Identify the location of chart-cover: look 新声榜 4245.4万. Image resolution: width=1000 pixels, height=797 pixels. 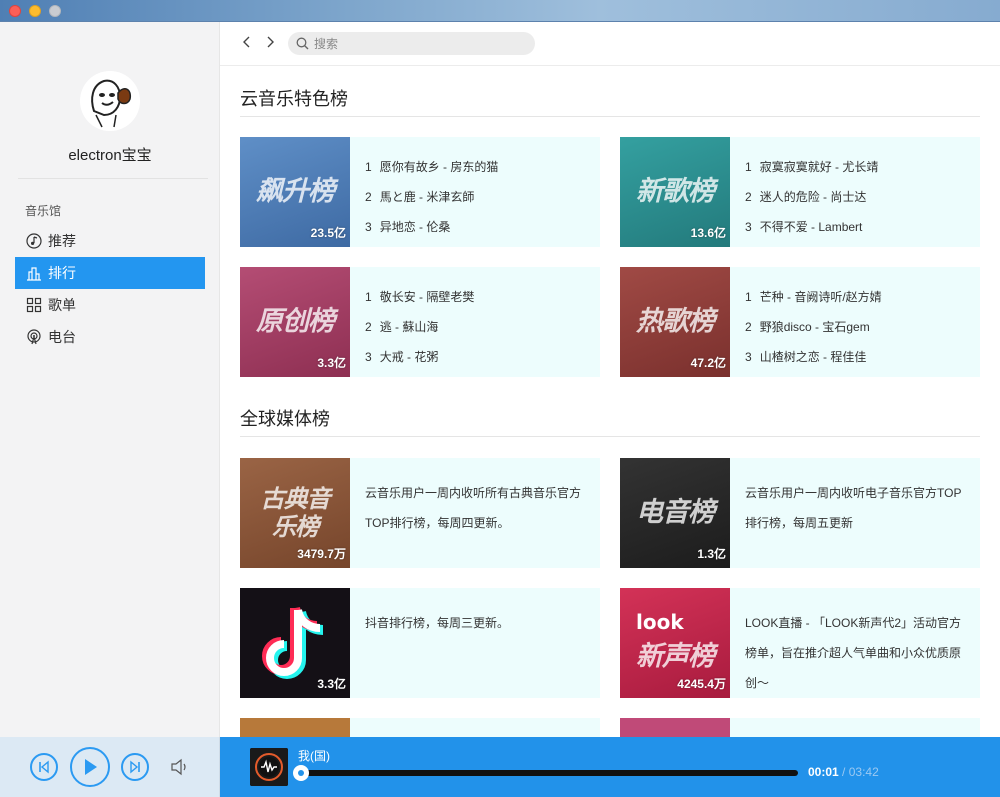
(675, 643).